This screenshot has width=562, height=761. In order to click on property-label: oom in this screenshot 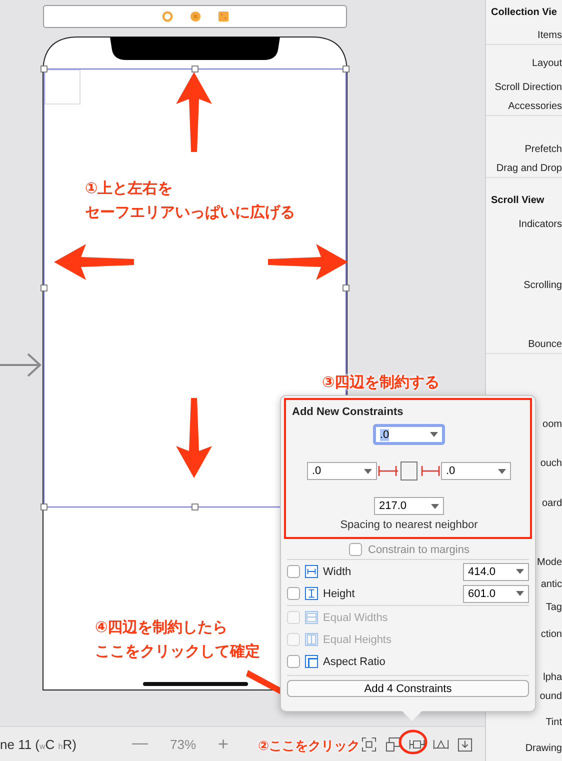, I will do `click(552, 424)`.